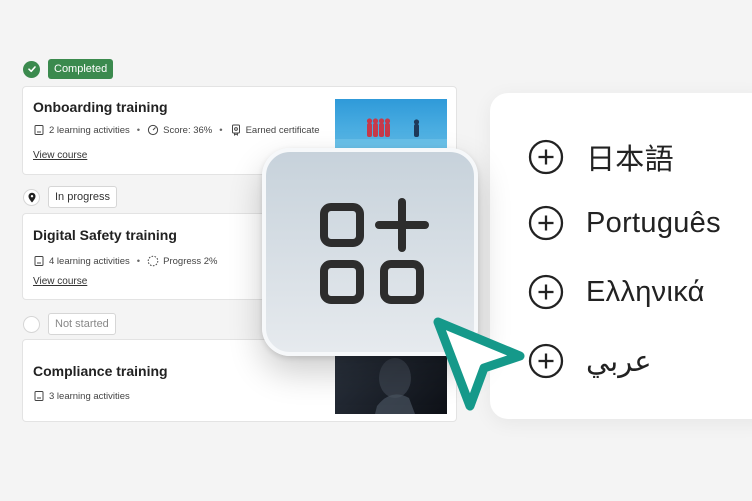 The image size is (752, 501). I want to click on location-pin-icon, so click(31, 197).